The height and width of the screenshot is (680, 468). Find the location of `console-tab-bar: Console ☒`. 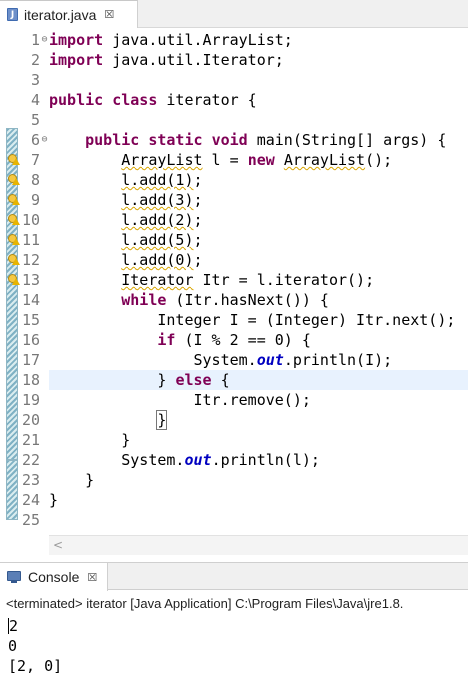

console-tab-bar: Console ☒ is located at coordinates (234, 576).